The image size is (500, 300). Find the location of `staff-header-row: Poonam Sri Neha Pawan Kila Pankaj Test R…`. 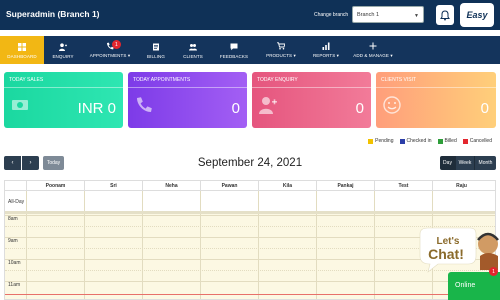

staff-header-row: Poonam Sri Neha Pawan Kila Pankaj Test R… is located at coordinates (250, 186).